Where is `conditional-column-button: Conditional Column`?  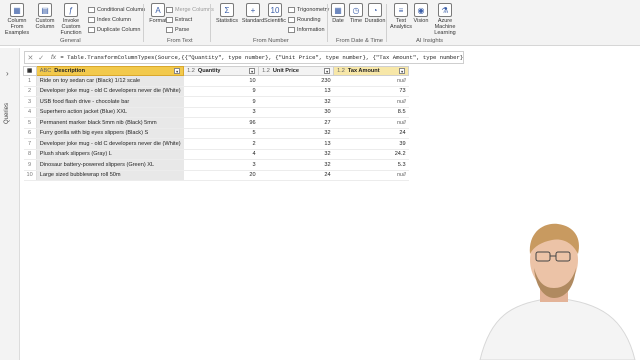
conditional-column-button: Conditional Column is located at coordinates (116, 10).